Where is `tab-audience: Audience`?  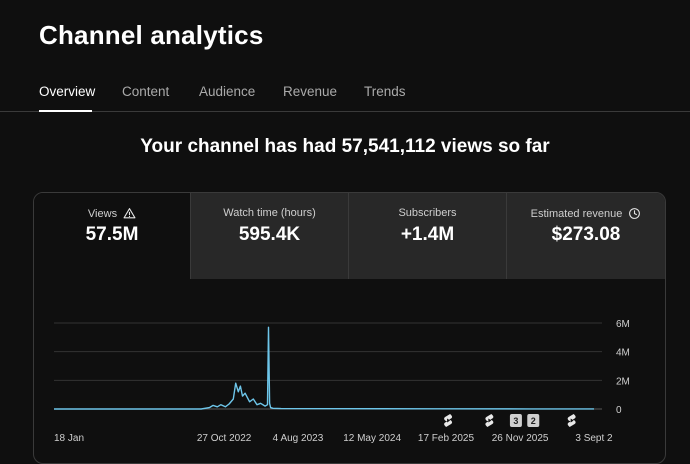 tab-audience: Audience is located at coordinates (227, 91).